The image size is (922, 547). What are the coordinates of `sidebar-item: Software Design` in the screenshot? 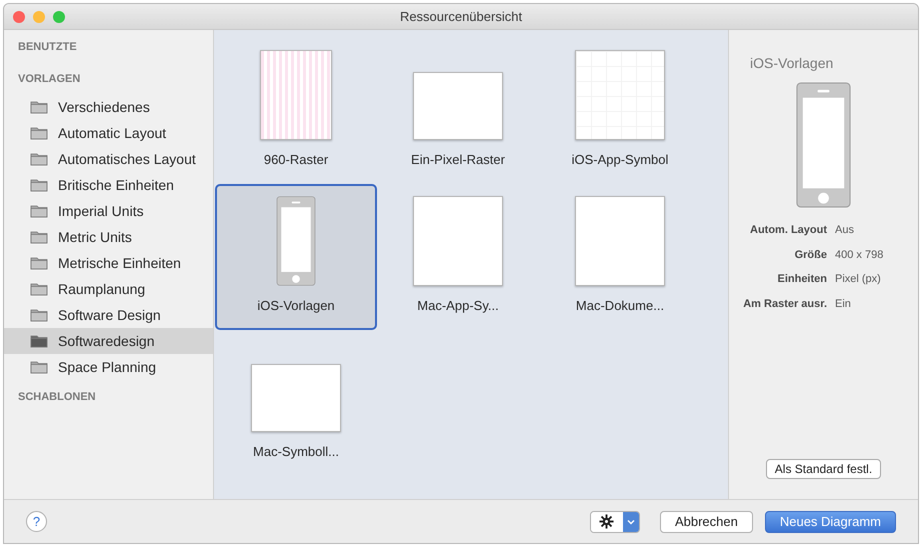 It's located at (108, 315).